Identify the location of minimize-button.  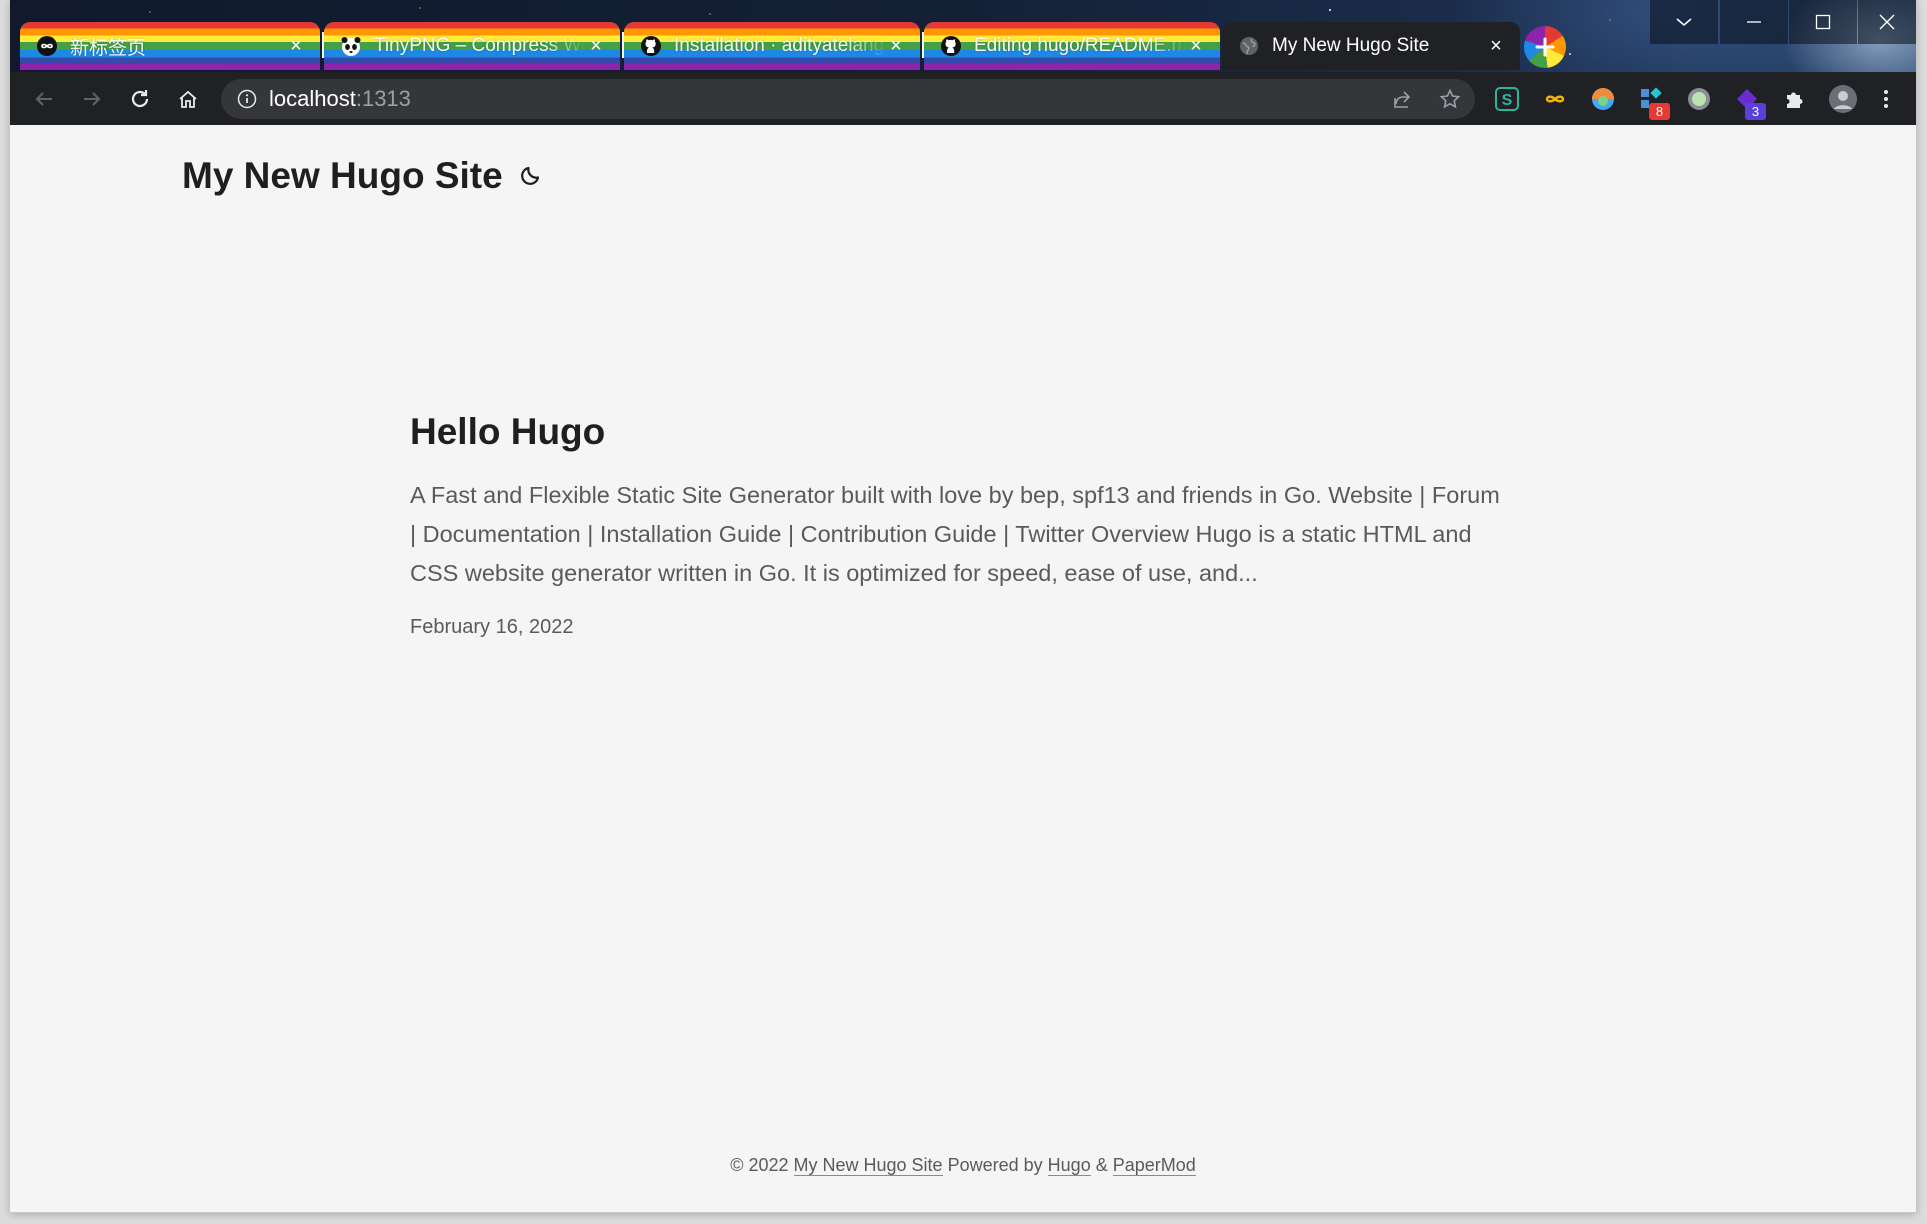
(1754, 22).